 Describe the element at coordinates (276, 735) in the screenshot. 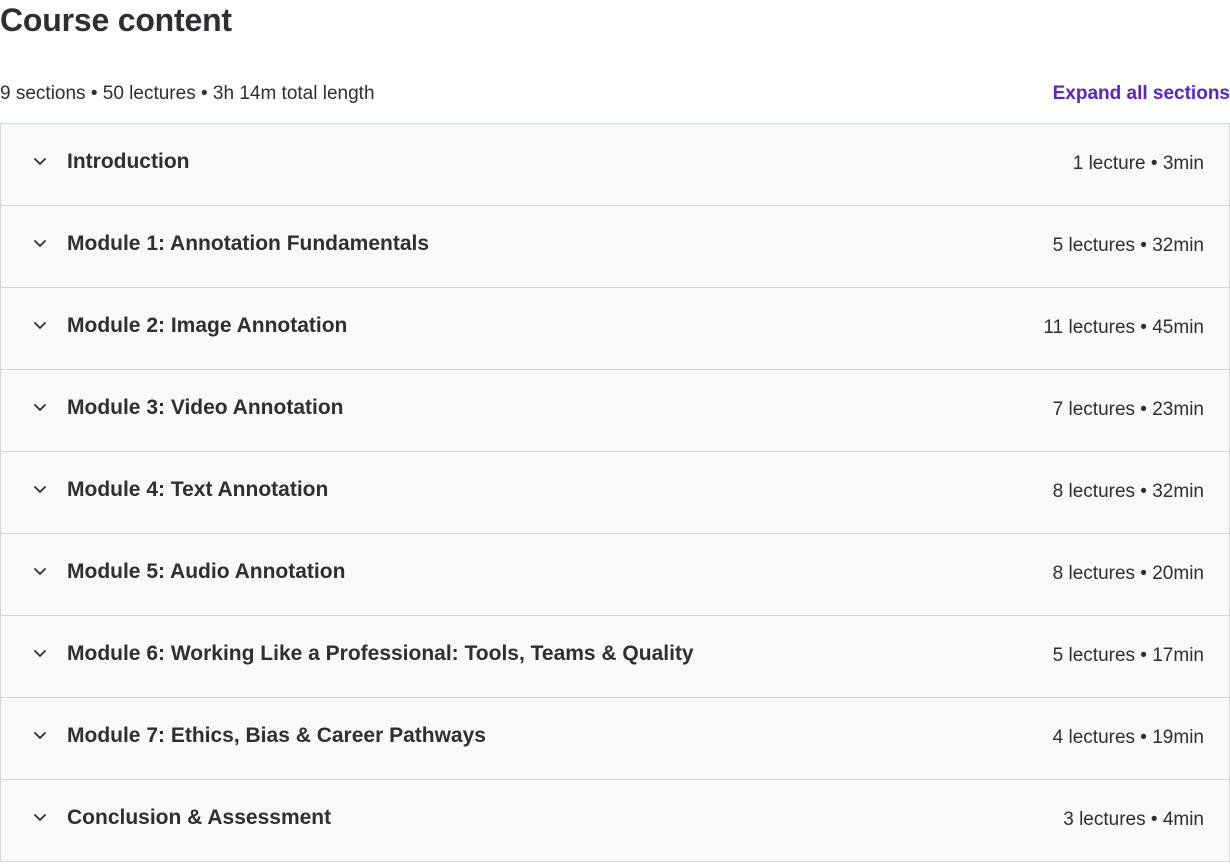

I see `section-title: Module 7: Ethics, Bias & Career Pathways` at that location.